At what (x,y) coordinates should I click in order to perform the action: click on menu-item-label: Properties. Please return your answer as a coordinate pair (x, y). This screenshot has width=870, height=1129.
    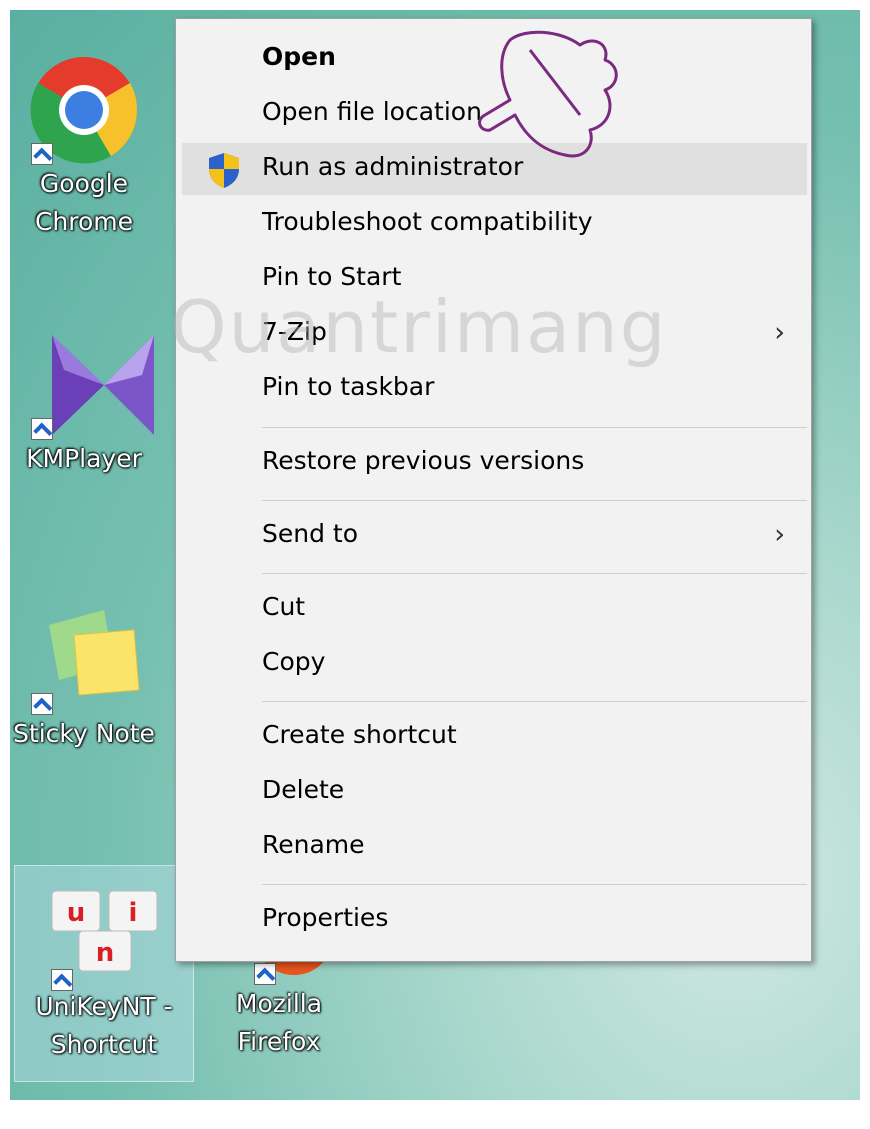
    Looking at the image, I should click on (325, 917).